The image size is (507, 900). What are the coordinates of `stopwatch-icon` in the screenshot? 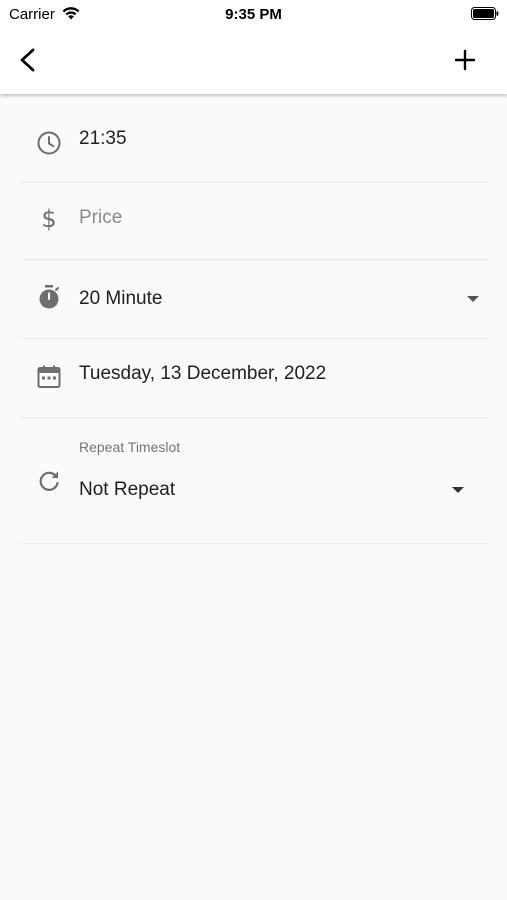 It's located at (49, 297).